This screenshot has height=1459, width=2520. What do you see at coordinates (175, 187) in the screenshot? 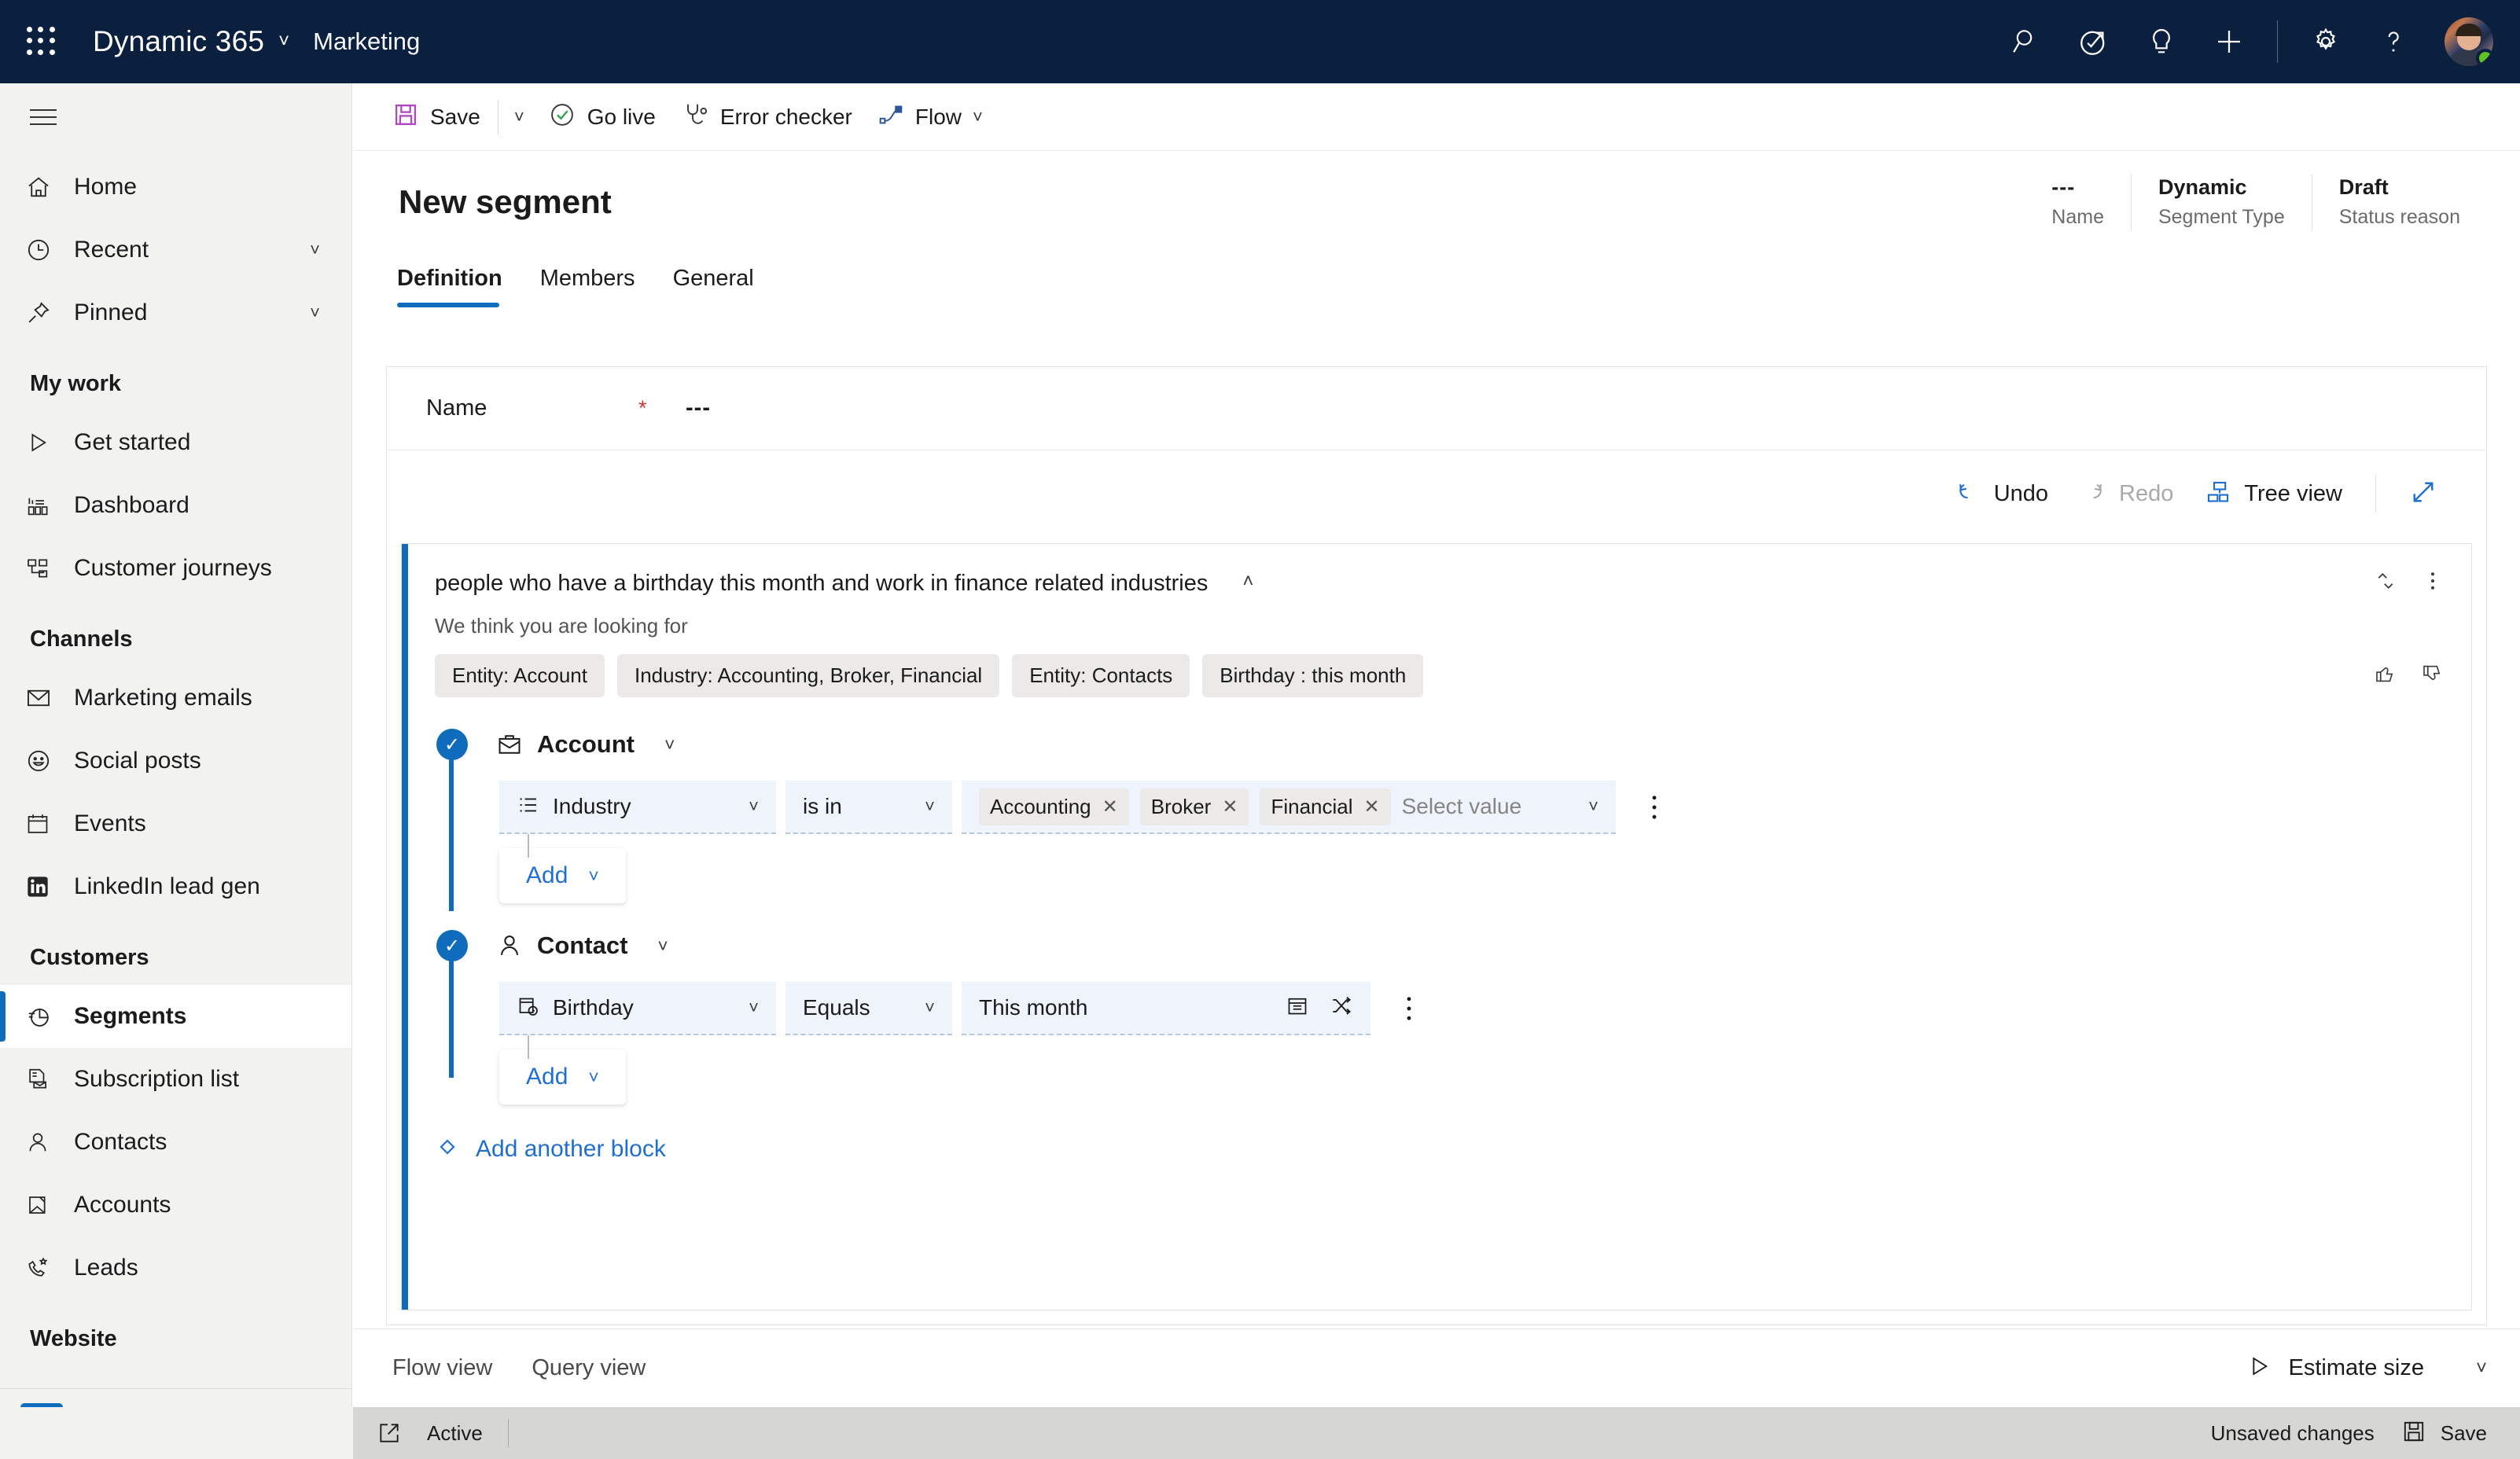
I see `sidebar-item-home: Home` at bounding box center [175, 187].